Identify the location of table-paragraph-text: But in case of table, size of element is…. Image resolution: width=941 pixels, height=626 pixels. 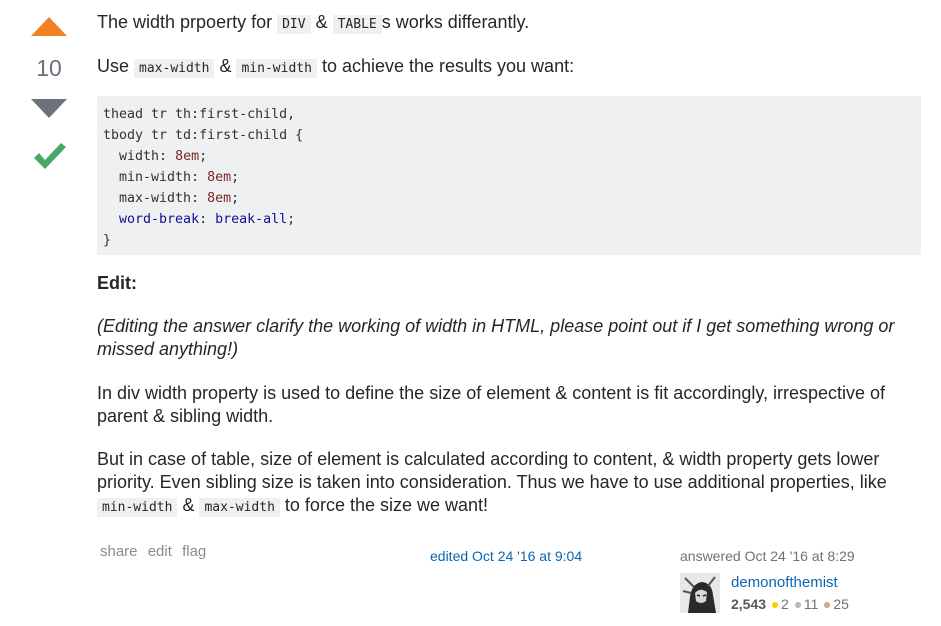
(492, 470).